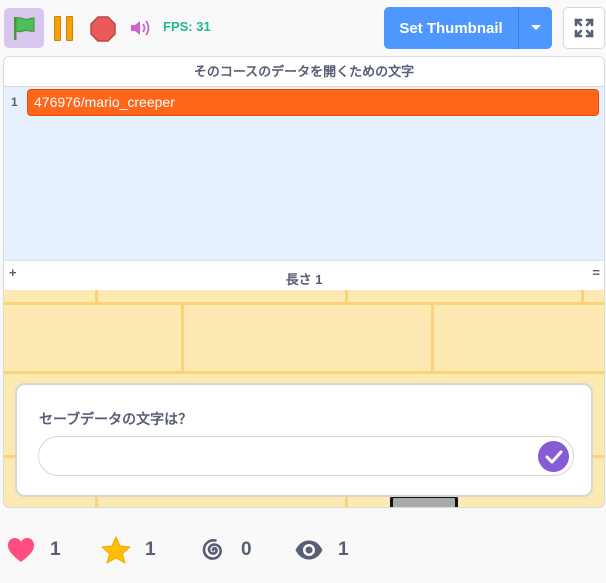 Image resolution: width=606 pixels, height=583 pixels. Describe the element at coordinates (451, 28) in the screenshot. I see `set-thumbnail-label: Set Thumbnail` at that location.